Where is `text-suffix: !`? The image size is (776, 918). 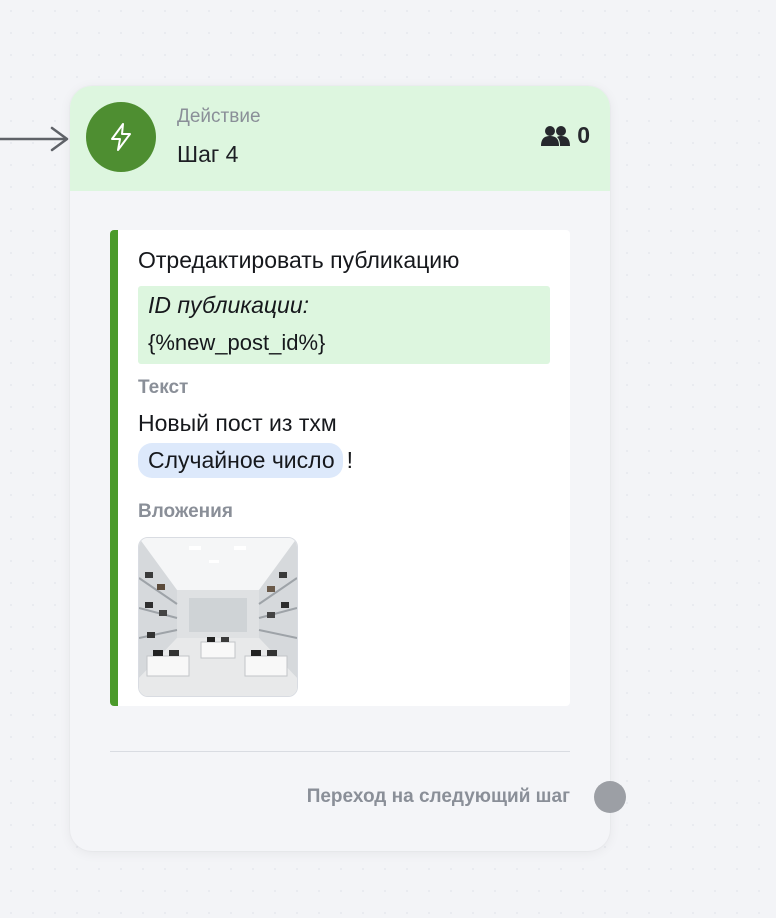
text-suffix: ! is located at coordinates (350, 460).